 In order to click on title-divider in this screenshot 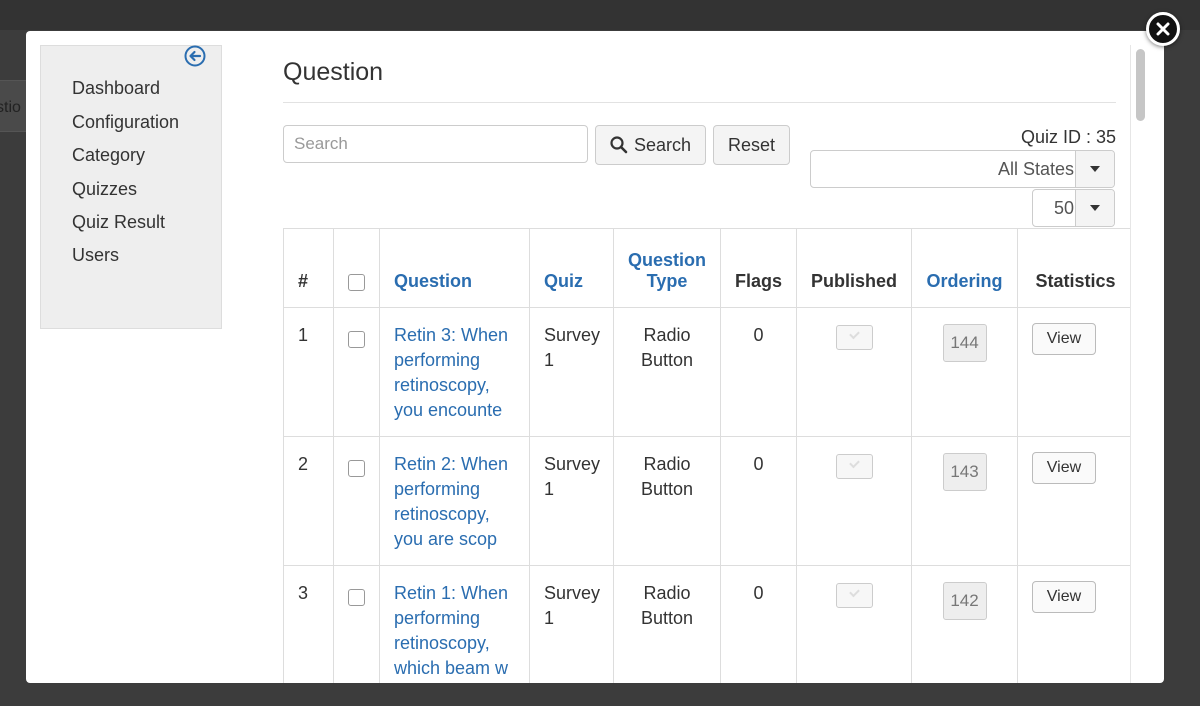, I will do `click(699, 102)`.